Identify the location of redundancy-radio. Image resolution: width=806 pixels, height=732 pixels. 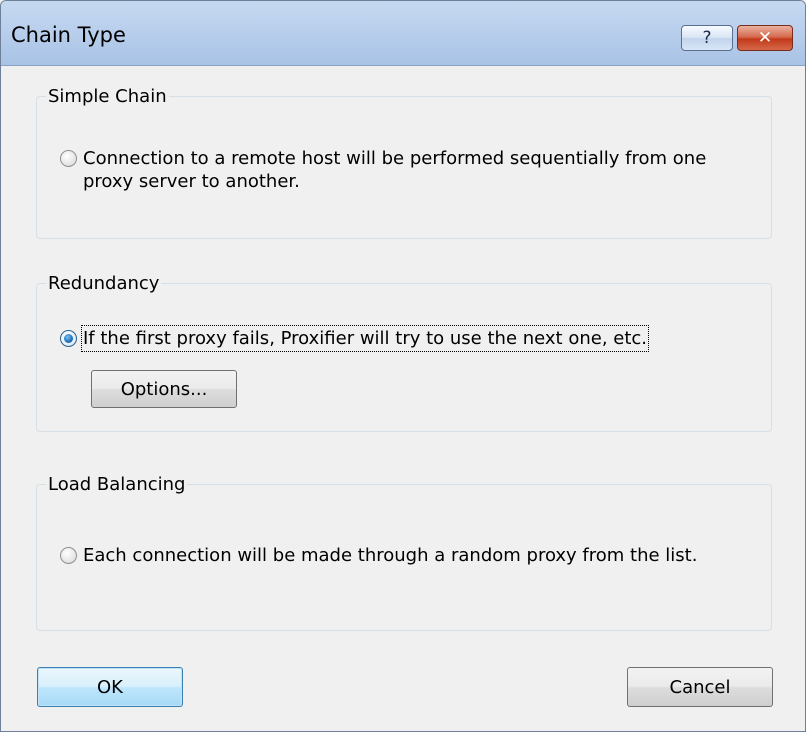
(68, 338).